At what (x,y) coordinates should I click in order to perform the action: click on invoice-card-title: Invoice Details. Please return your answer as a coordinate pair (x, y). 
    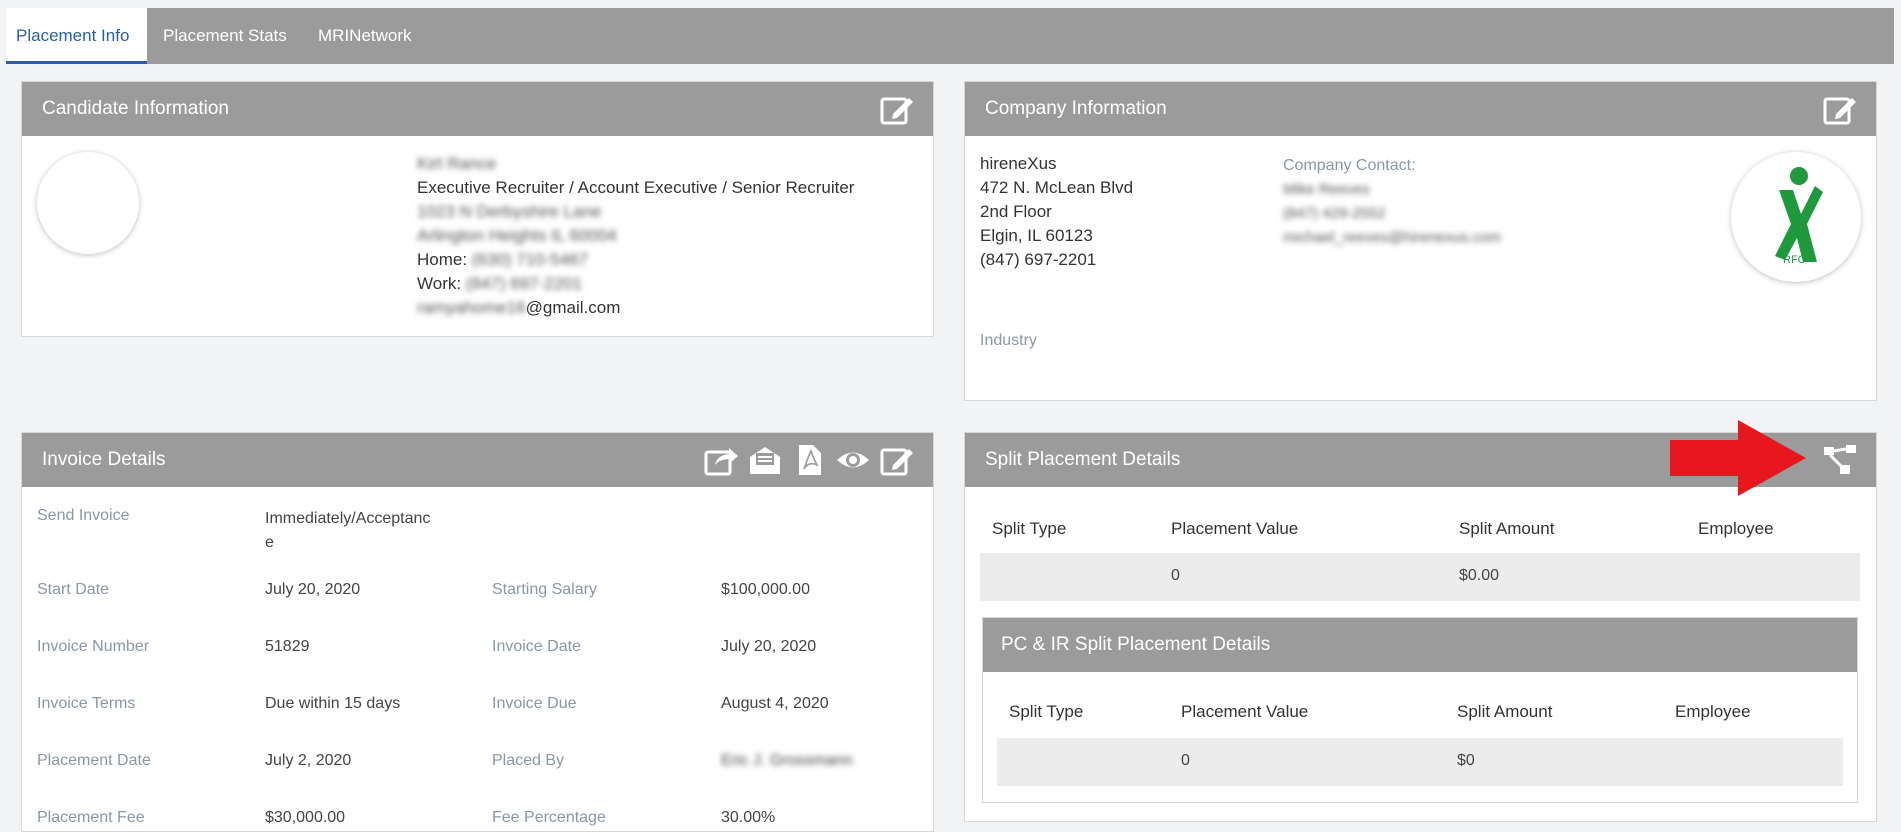
    Looking at the image, I should click on (104, 459).